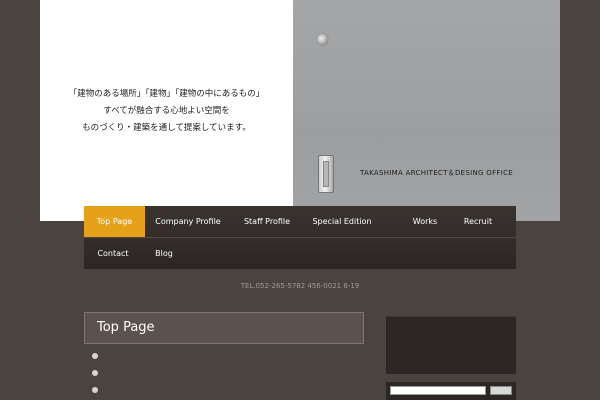 The width and height of the screenshot is (600, 400). Describe the element at coordinates (342, 221) in the screenshot. I see `nav-item-special-edition: Special Edition` at that location.